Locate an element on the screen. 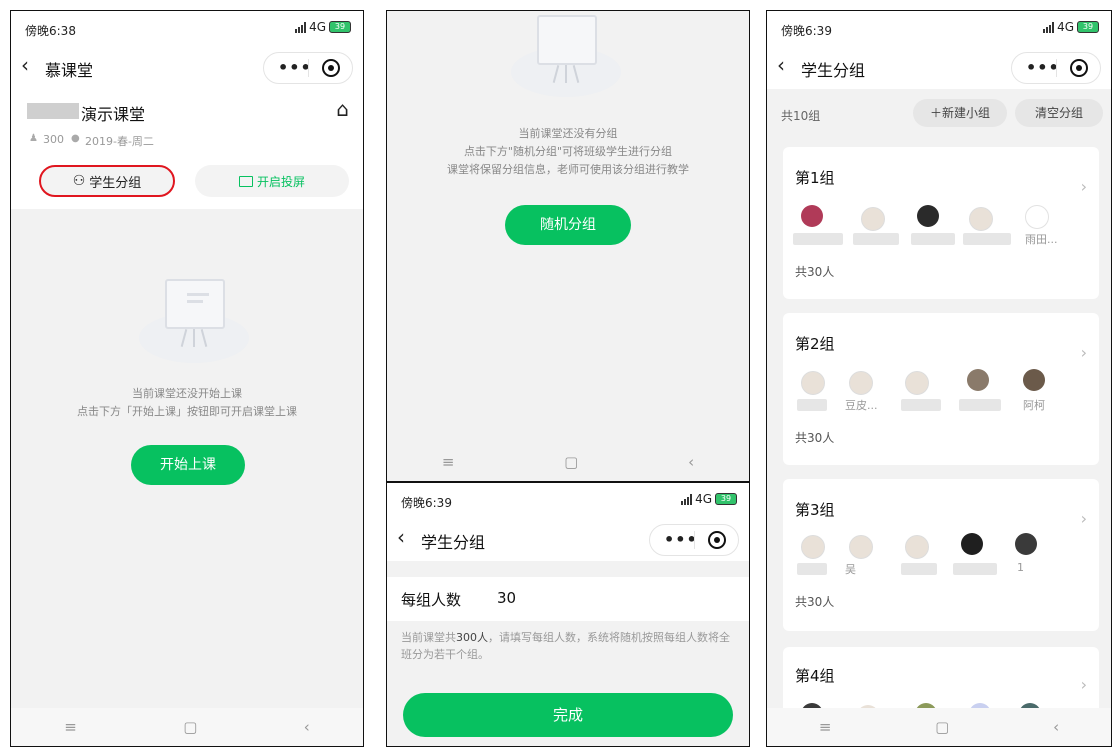 This screenshot has width=1113, height=747. system-nav-bar: ≡ ▢ ‹ is located at coordinates (568, 462).